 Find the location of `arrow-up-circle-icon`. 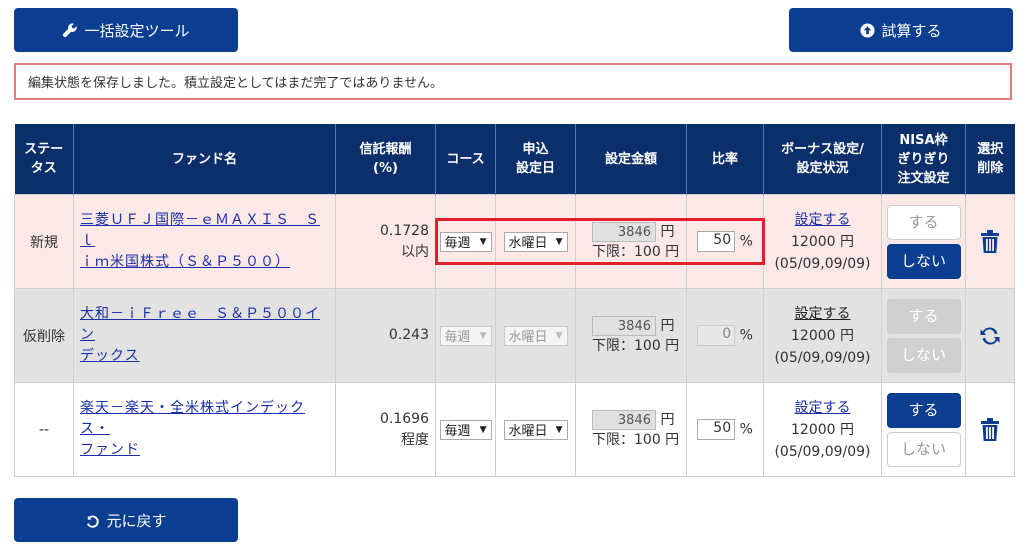

arrow-up-circle-icon is located at coordinates (868, 30).